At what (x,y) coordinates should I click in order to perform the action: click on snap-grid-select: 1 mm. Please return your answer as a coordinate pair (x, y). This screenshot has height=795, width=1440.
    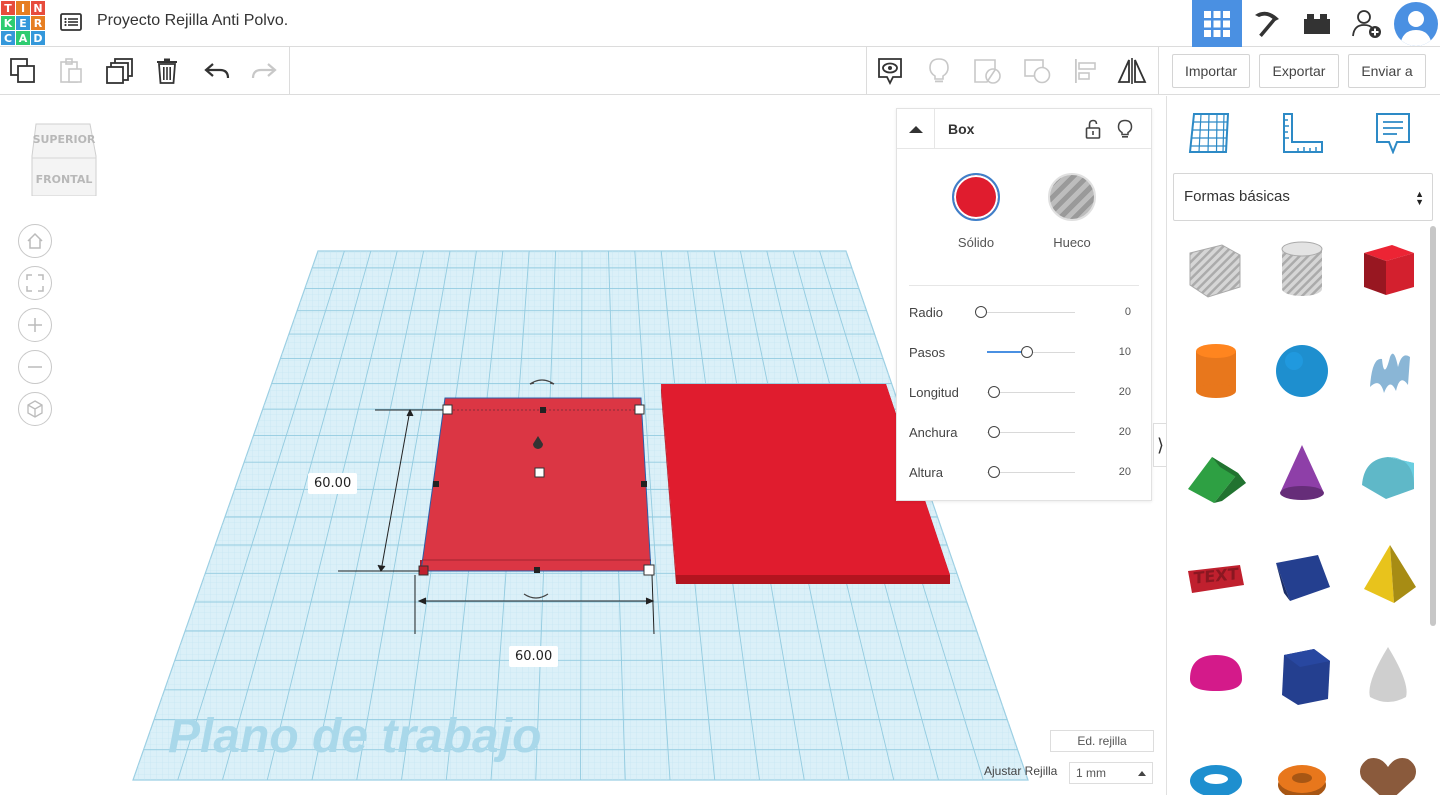
    Looking at the image, I should click on (1111, 773).